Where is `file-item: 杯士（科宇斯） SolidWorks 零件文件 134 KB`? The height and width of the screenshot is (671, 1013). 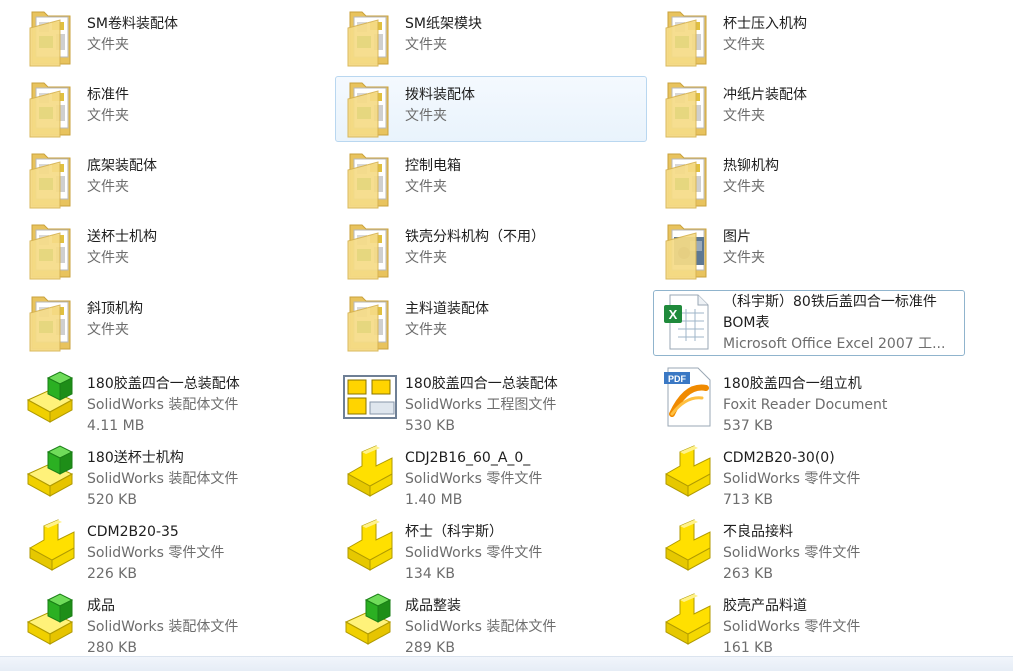
file-item: 杯士（科宇斯） SolidWorks 零件文件 134 KB is located at coordinates (491, 547).